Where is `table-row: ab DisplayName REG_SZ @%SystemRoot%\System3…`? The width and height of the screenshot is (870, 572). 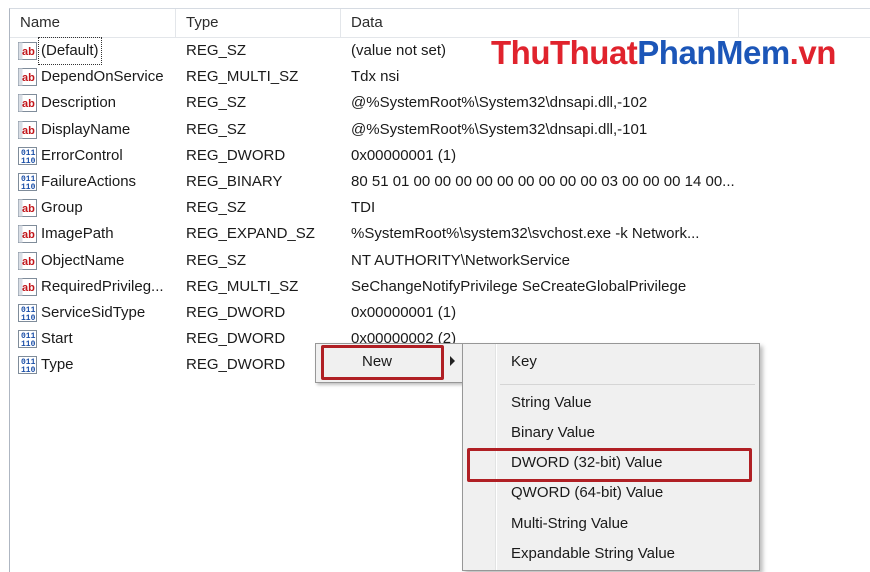
table-row: ab DisplayName REG_SZ @%SystemRoot%\System3… is located at coordinates (440, 130).